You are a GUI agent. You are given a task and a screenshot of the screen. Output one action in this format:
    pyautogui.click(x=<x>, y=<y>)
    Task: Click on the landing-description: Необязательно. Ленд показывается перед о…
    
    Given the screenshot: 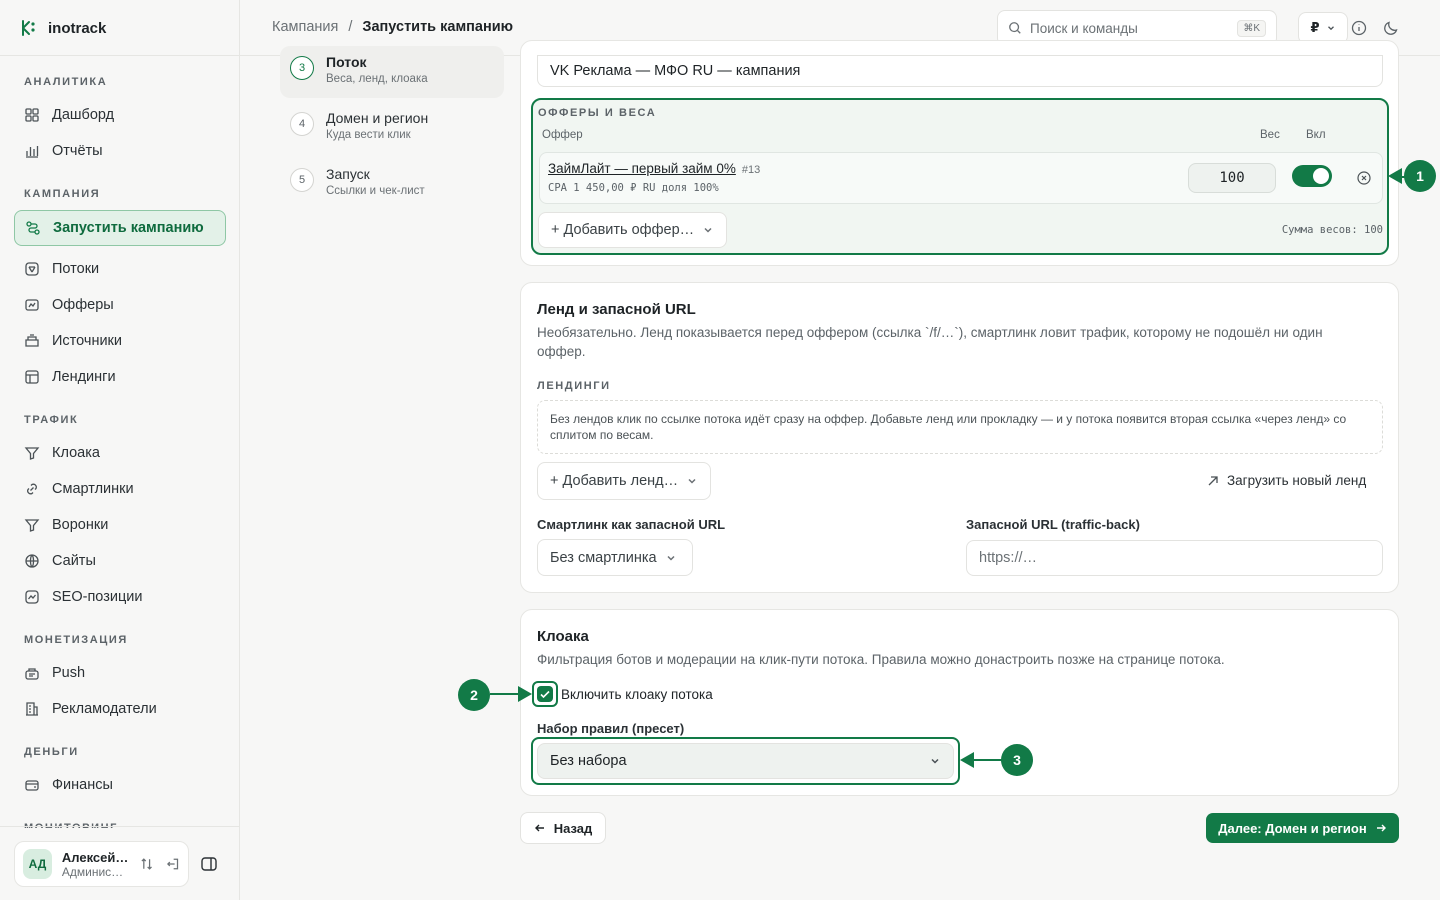 What is the action you would take?
    pyautogui.click(x=930, y=342)
    